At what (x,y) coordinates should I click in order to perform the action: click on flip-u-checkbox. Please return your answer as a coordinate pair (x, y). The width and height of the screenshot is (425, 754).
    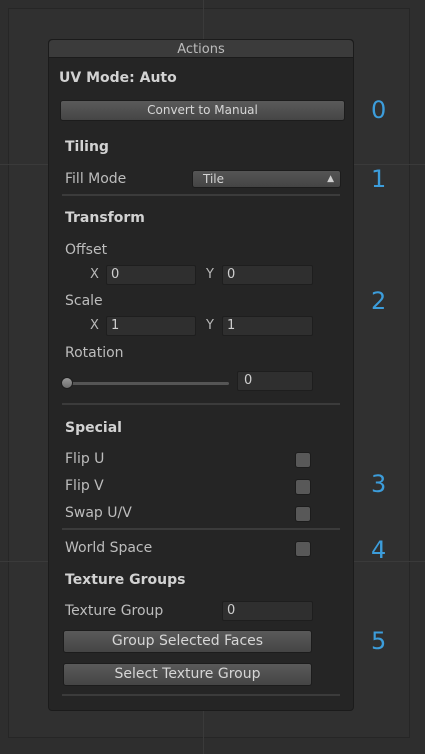
    Looking at the image, I should click on (303, 460).